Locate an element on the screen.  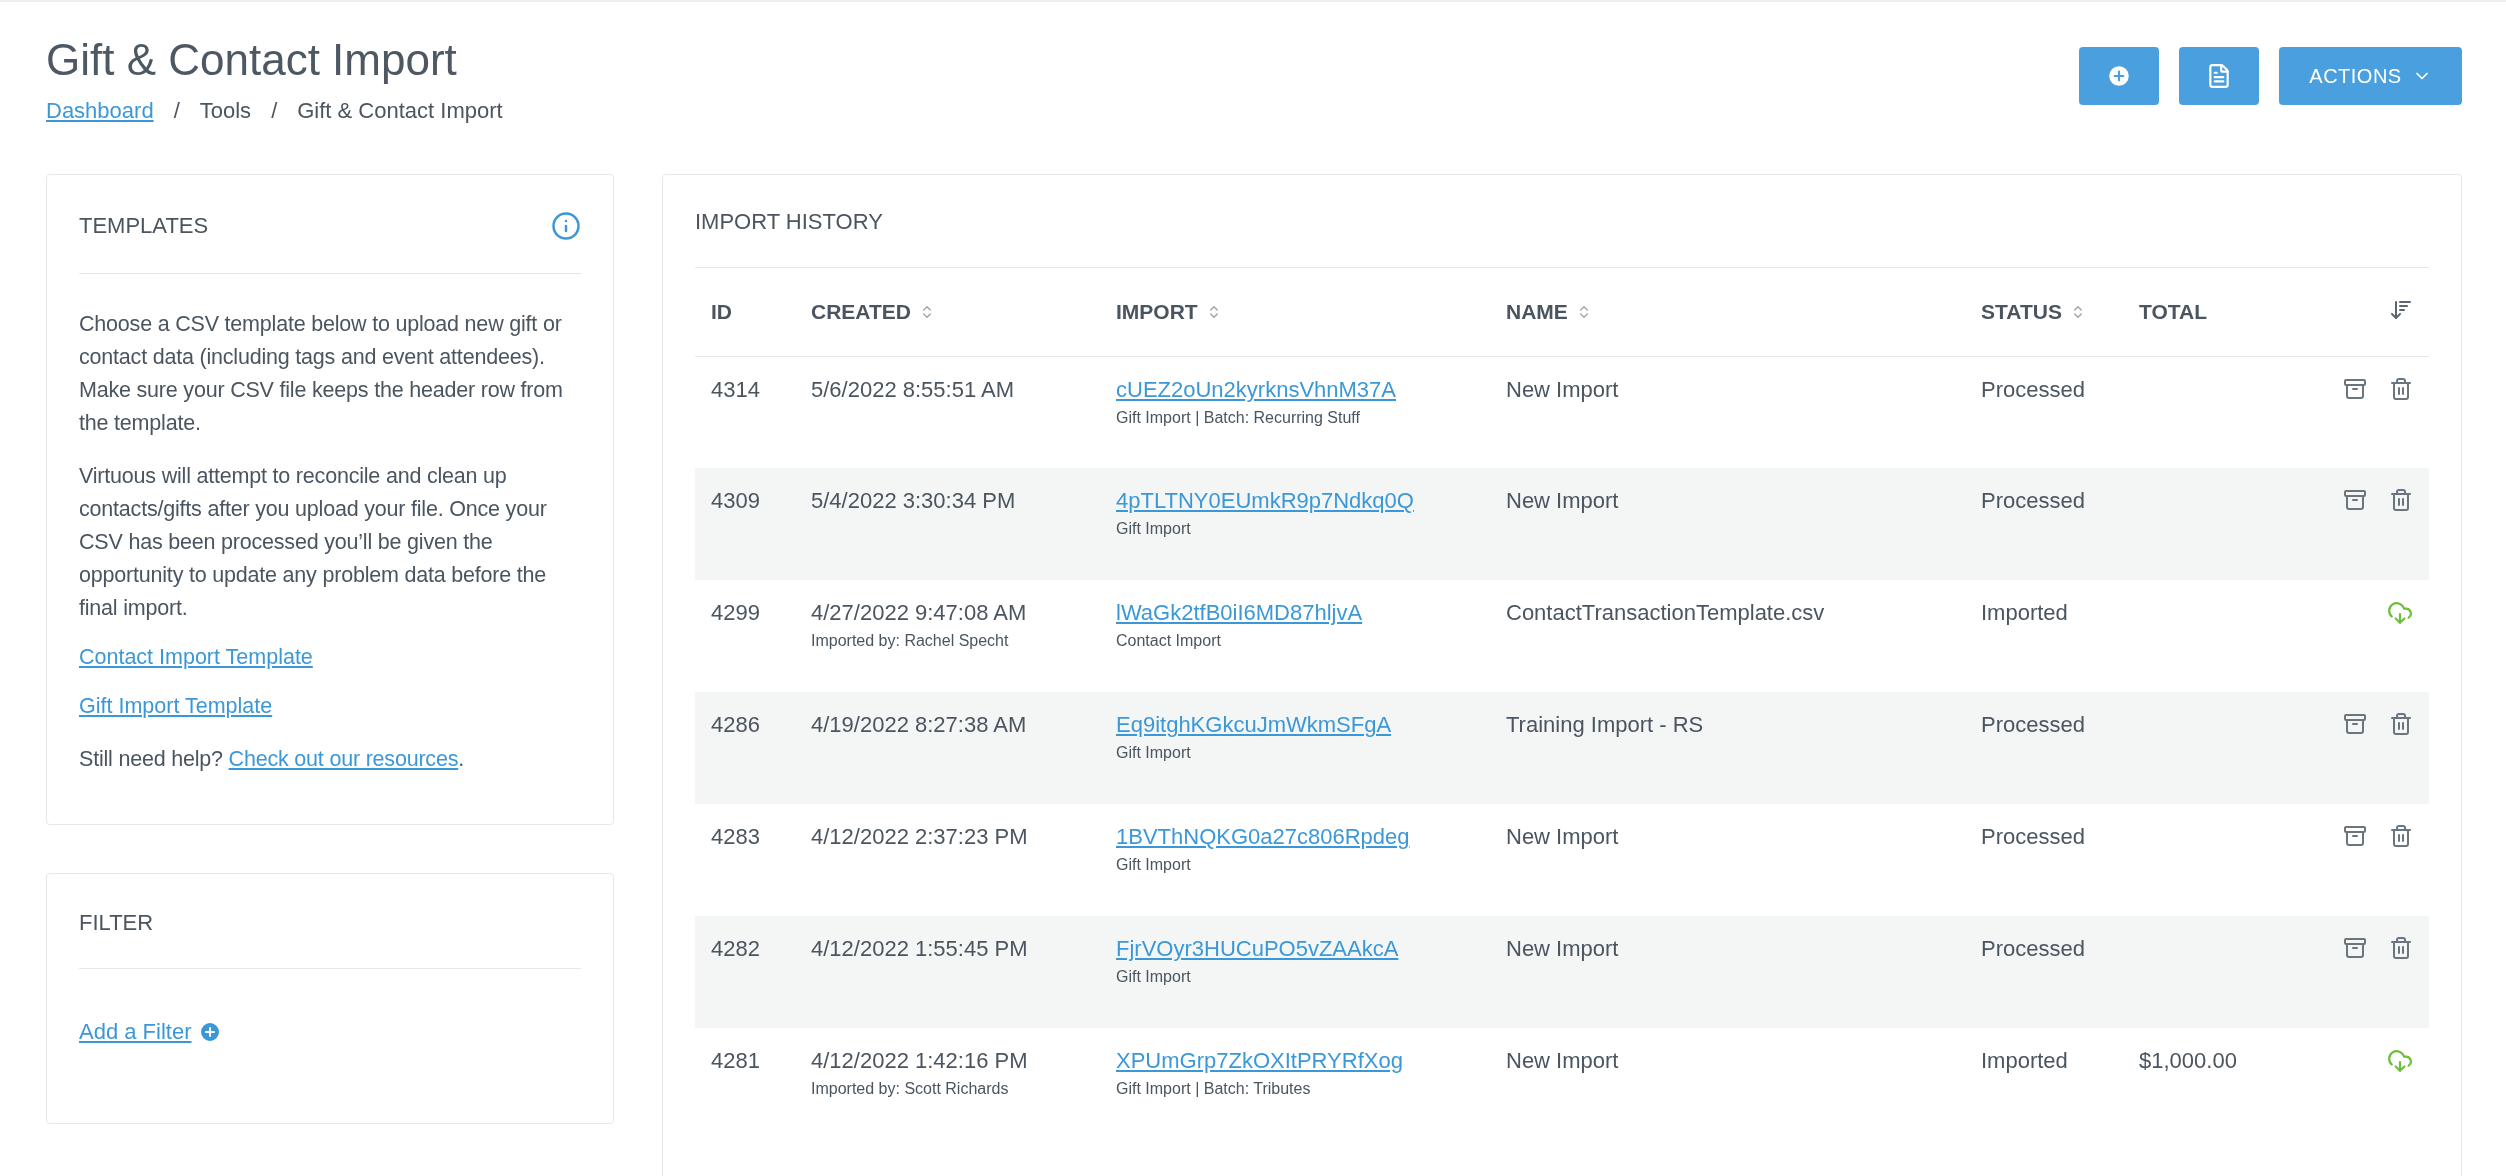
created-cell-text: 4/12/2022 1:42:16 PM is located at coordinates (920, 1061).